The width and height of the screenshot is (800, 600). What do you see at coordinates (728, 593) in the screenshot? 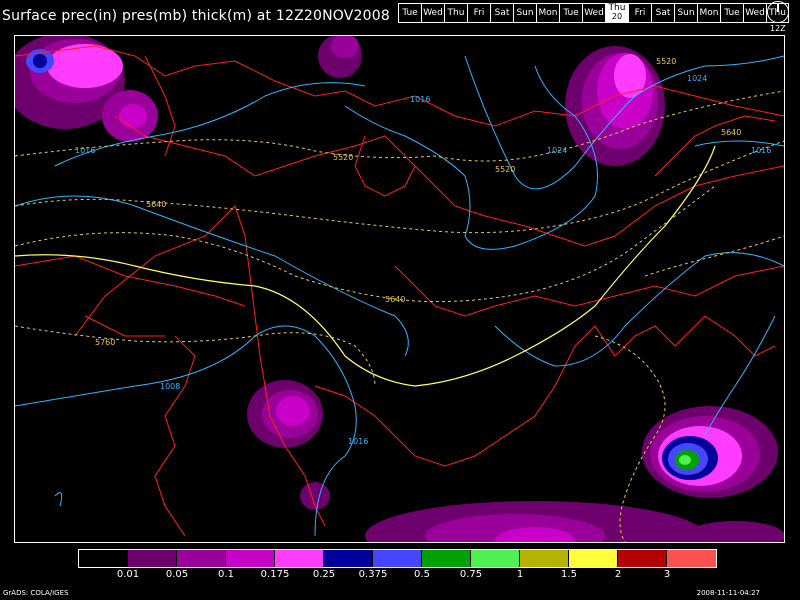
I see `footer-timestamp: 2008-11-11-04:27` at bounding box center [728, 593].